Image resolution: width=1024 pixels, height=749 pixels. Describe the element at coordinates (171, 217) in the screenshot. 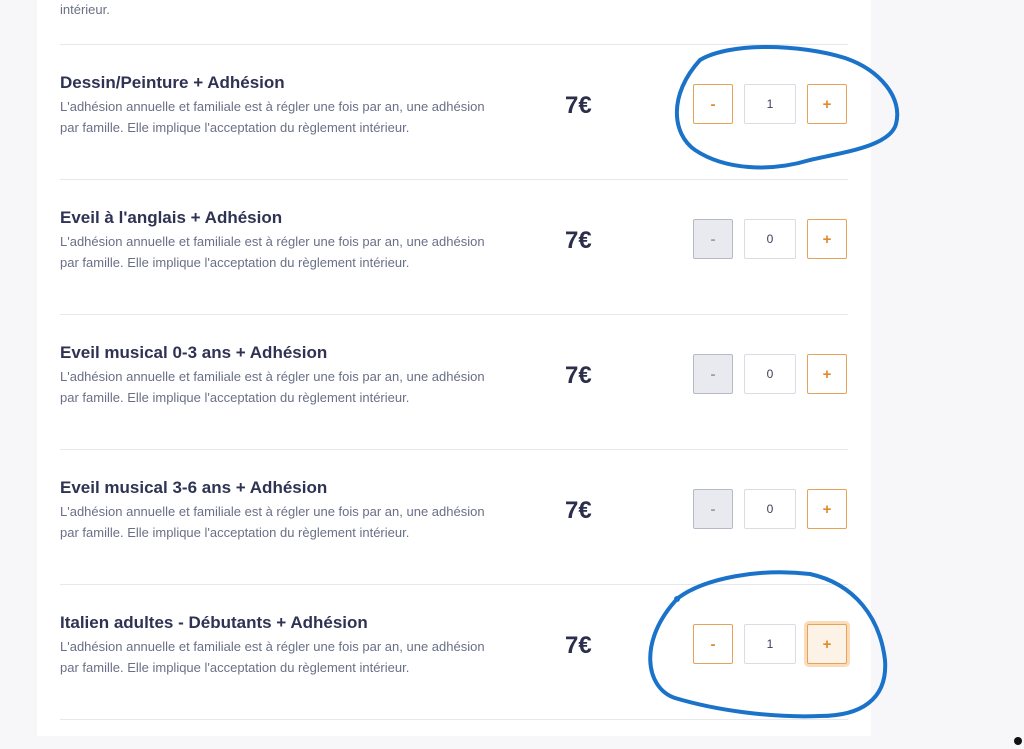

I see `item-title: Eveil à l'anglais + Adhésion` at that location.